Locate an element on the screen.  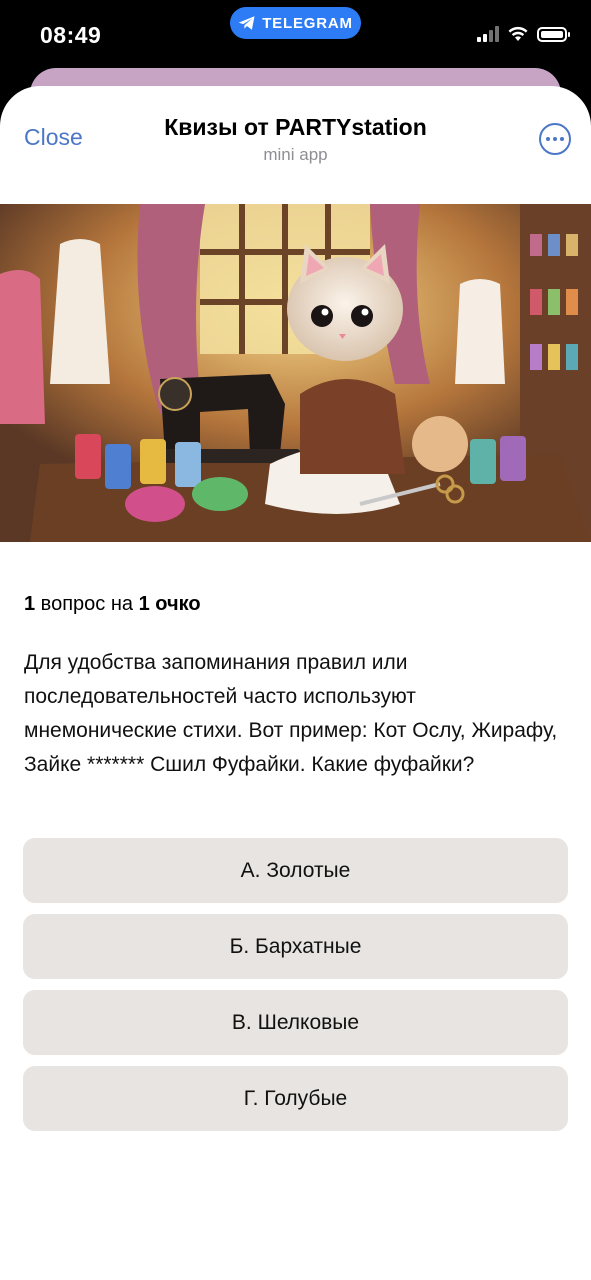
answer-button-b: Б. Бархатные is located at coordinates (295, 946).